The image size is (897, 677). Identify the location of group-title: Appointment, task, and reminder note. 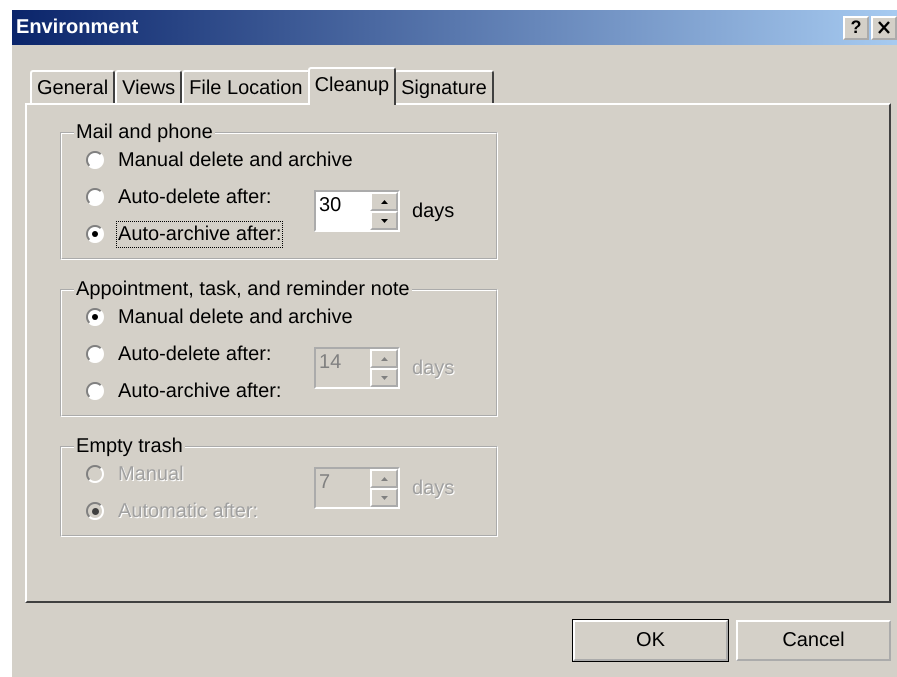
(243, 289).